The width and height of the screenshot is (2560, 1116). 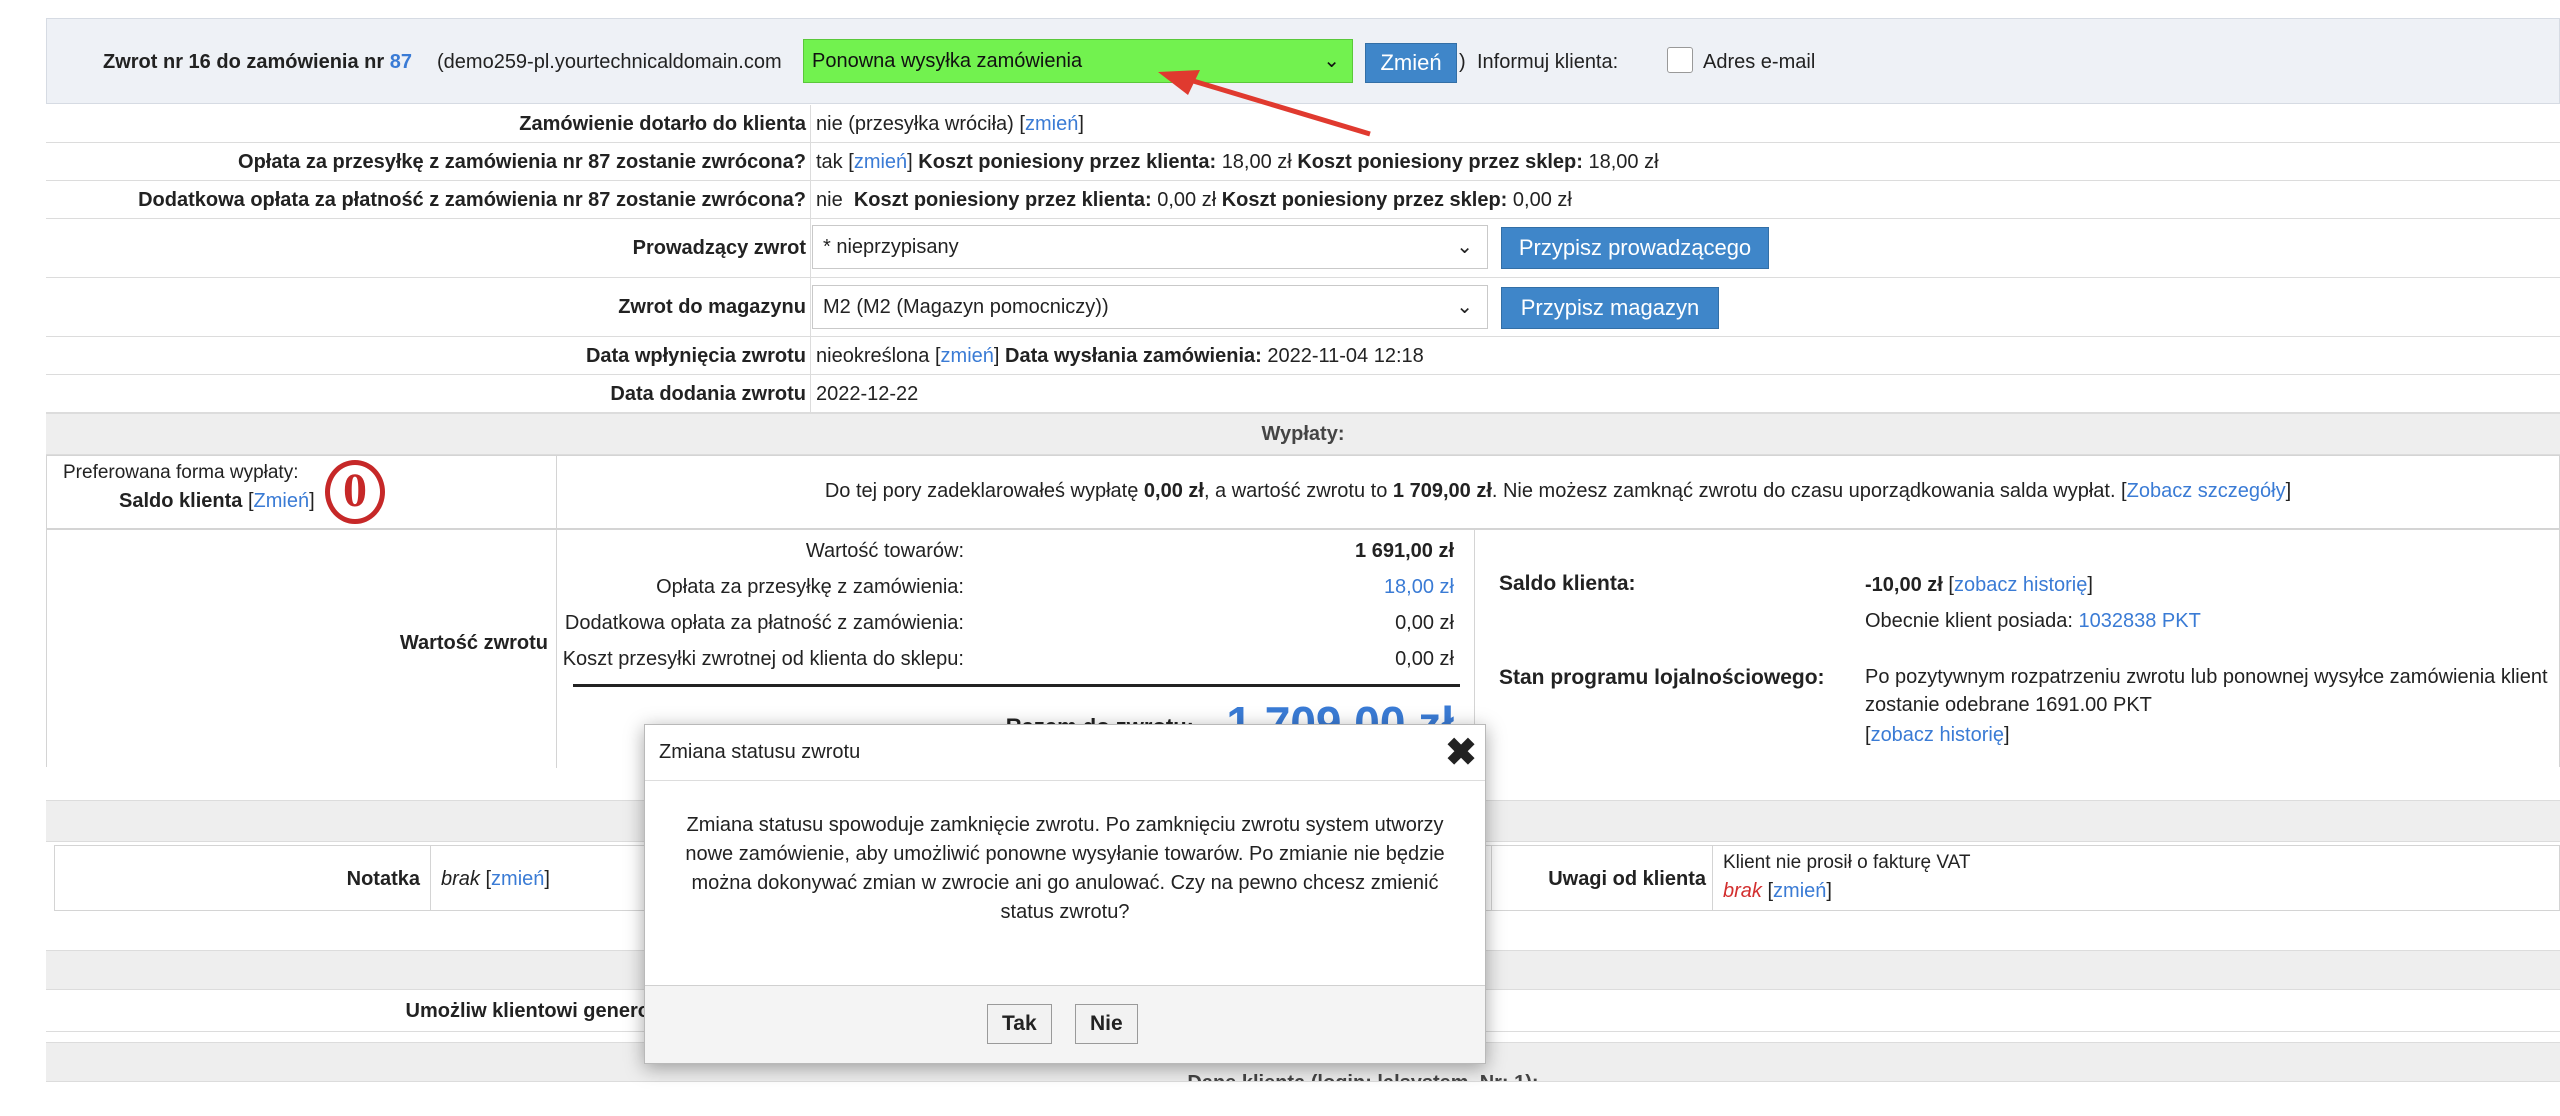 What do you see at coordinates (2008, 705) in the screenshot?
I see `loyalty-text-2: zostanie odebrane 1691.00 PKT` at bounding box center [2008, 705].